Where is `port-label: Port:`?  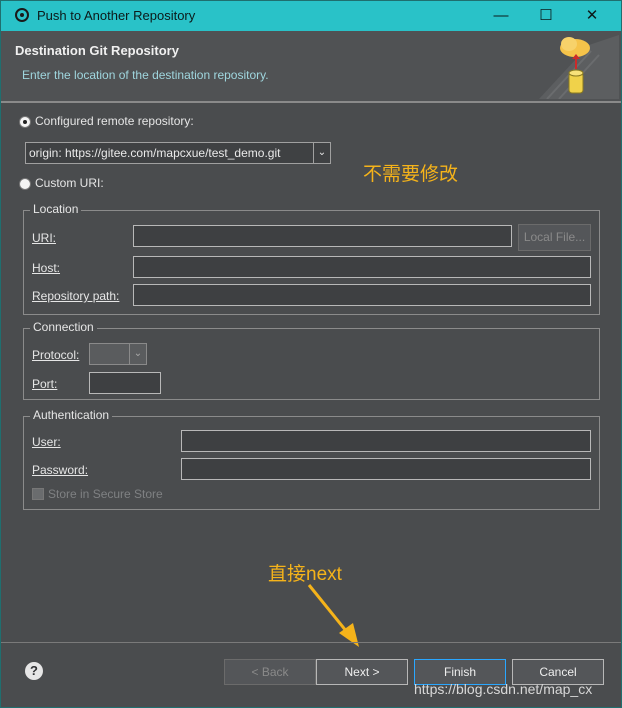 port-label: Port: is located at coordinates (45, 384).